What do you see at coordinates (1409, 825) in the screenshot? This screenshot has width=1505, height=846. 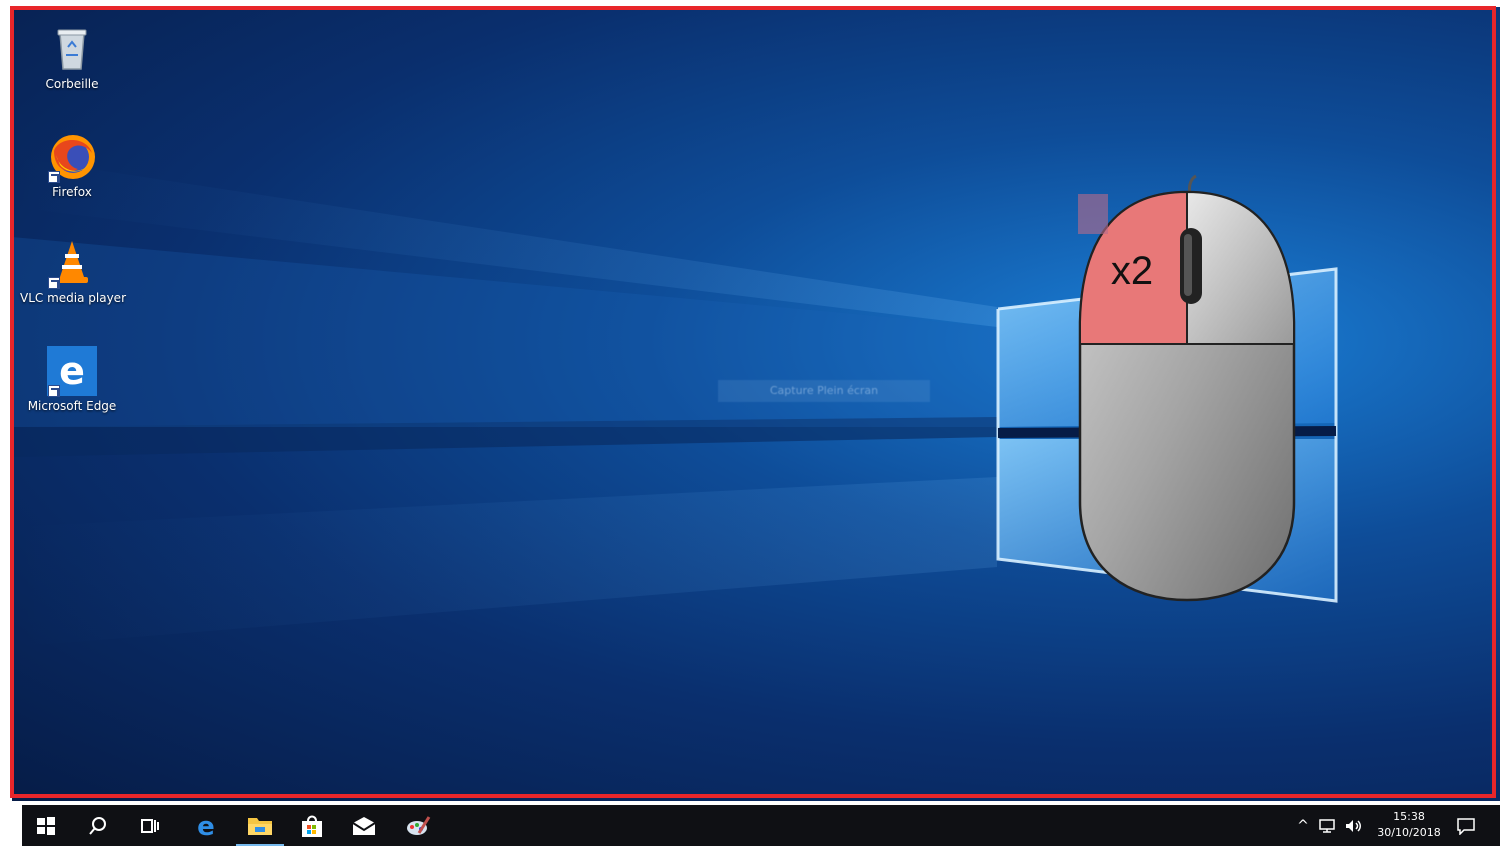 I see `taskbar-clock: 15:38 30/10/2018` at bounding box center [1409, 825].